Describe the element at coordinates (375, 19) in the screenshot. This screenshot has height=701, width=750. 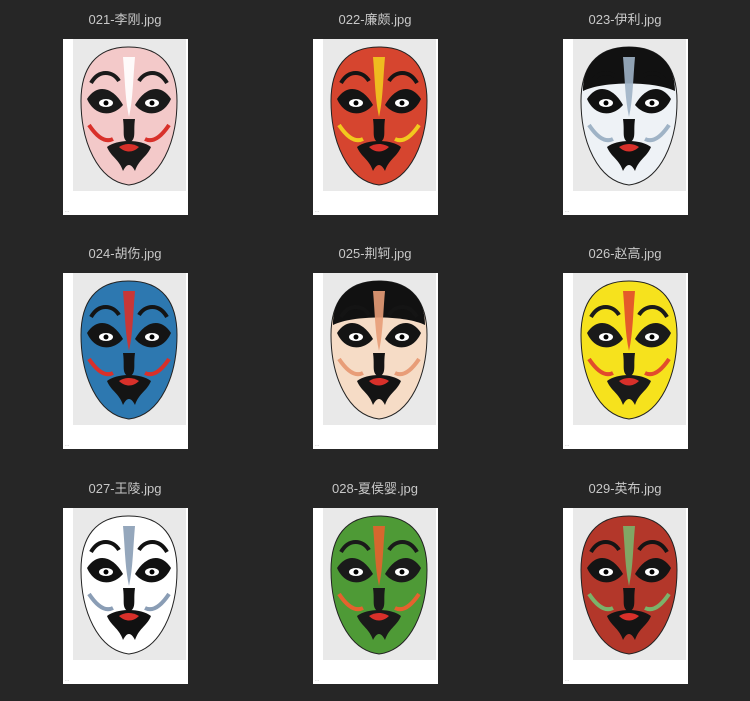
I see `file-name: 022-廉颇.jpg` at that location.